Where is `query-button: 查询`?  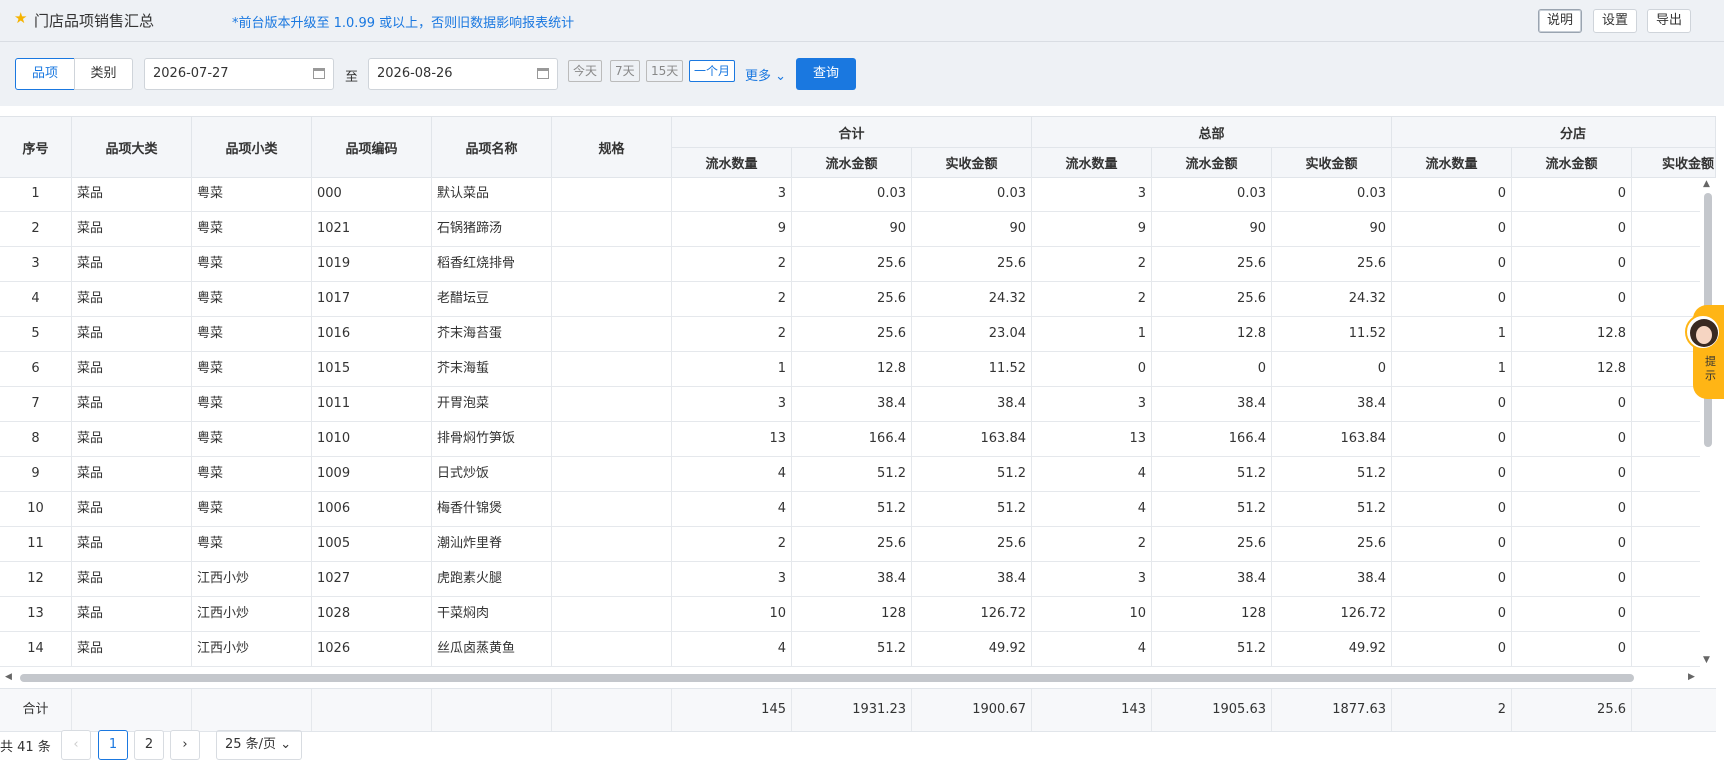
query-button: 查询 is located at coordinates (826, 74).